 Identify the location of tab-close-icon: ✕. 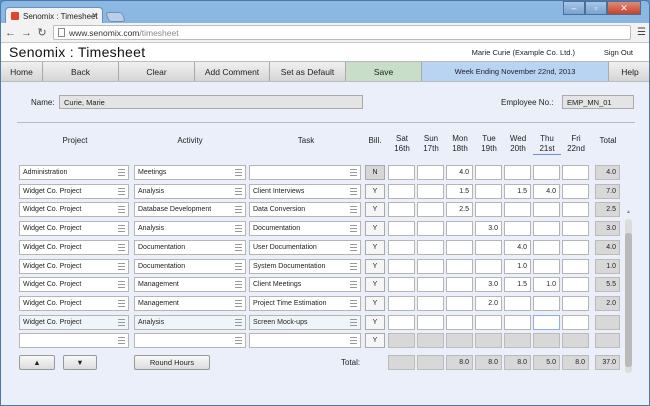
(94, 15).